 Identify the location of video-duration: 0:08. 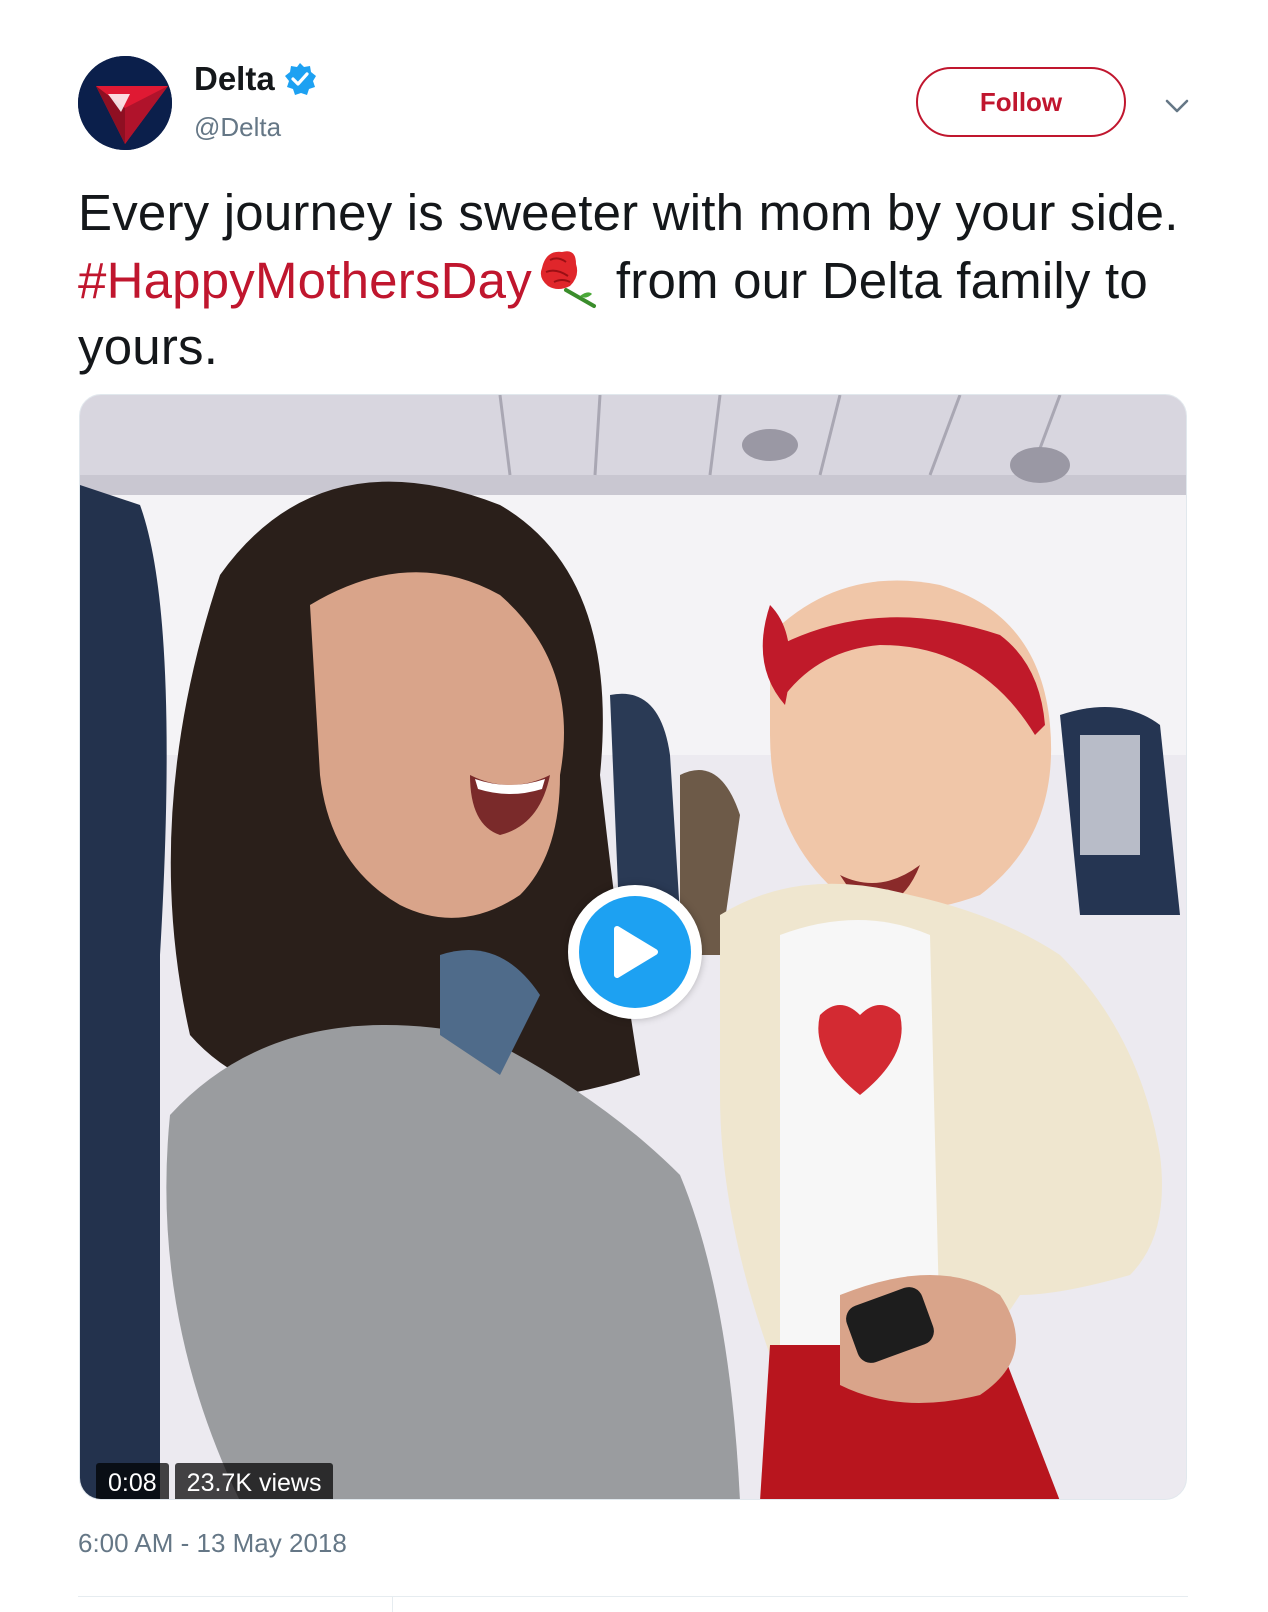
(132, 1481).